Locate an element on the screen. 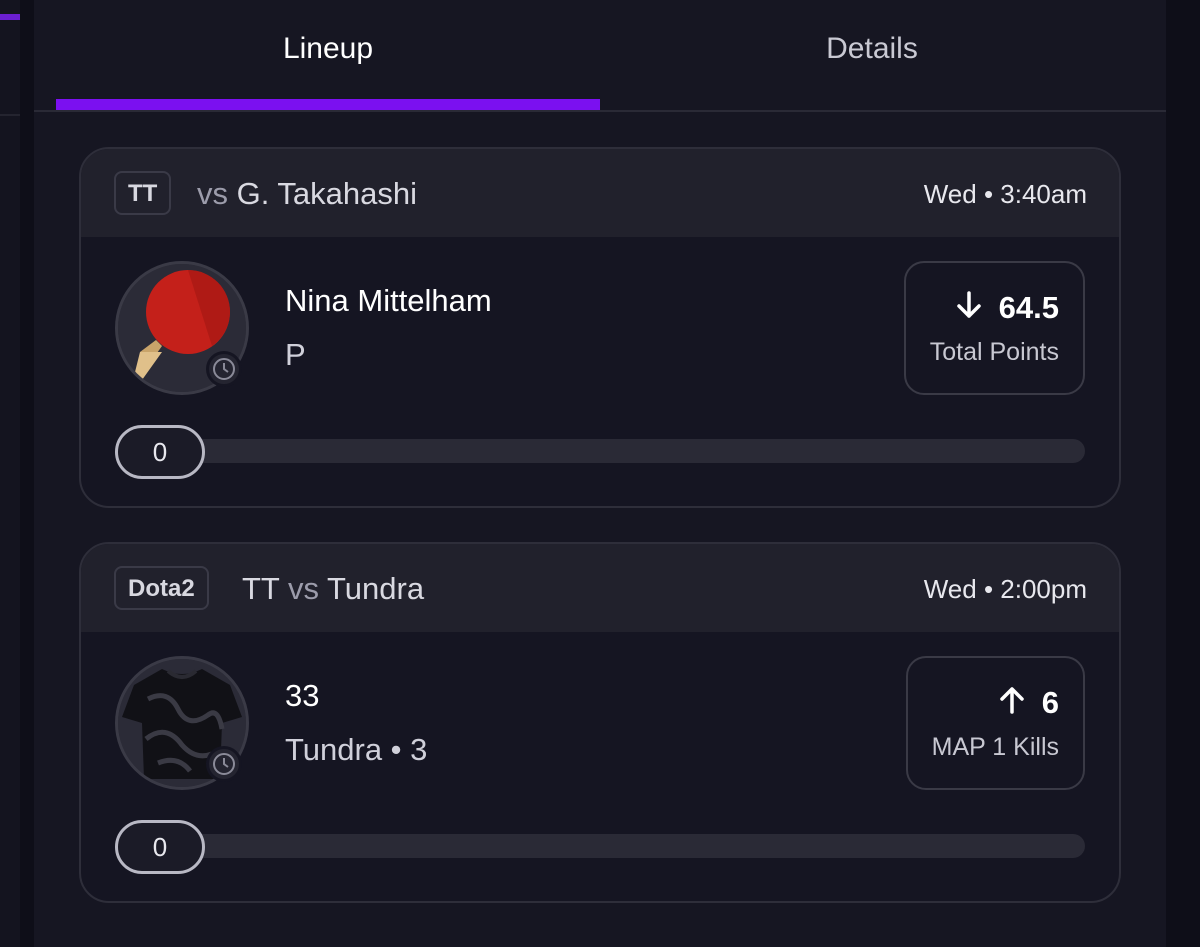  active-tab-indicator is located at coordinates (328, 104).